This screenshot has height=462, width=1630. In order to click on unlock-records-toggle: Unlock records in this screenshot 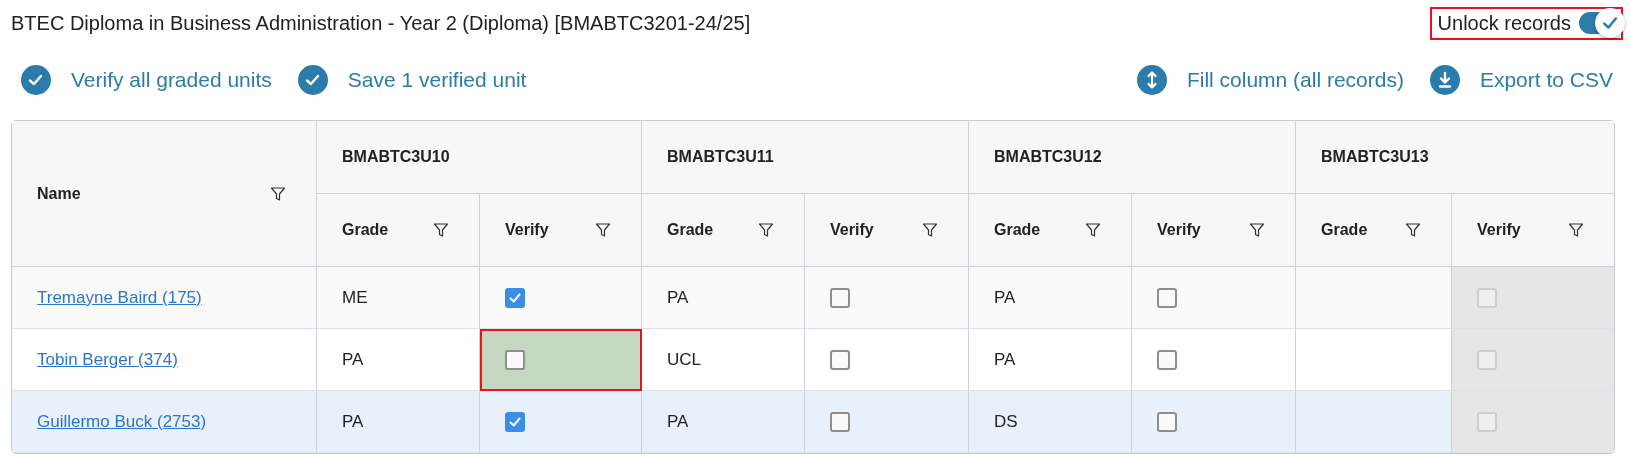, I will do `click(1526, 23)`.